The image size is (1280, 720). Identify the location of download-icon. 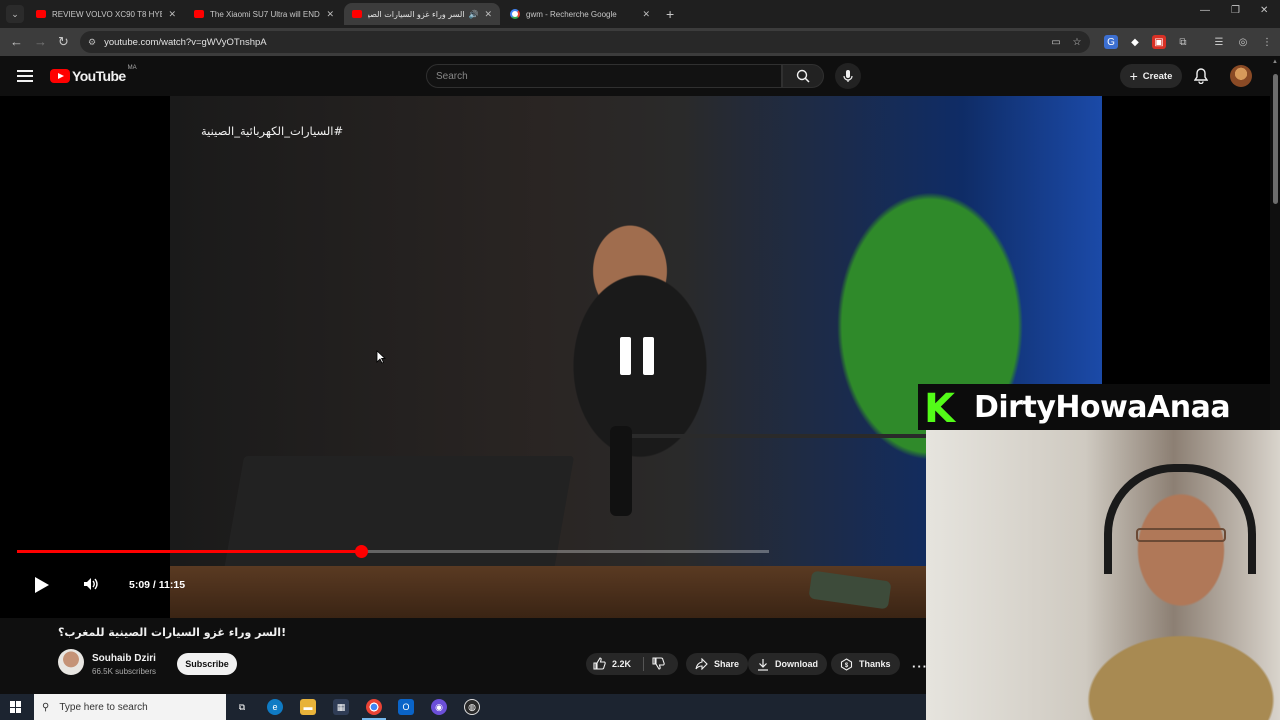
(763, 664).